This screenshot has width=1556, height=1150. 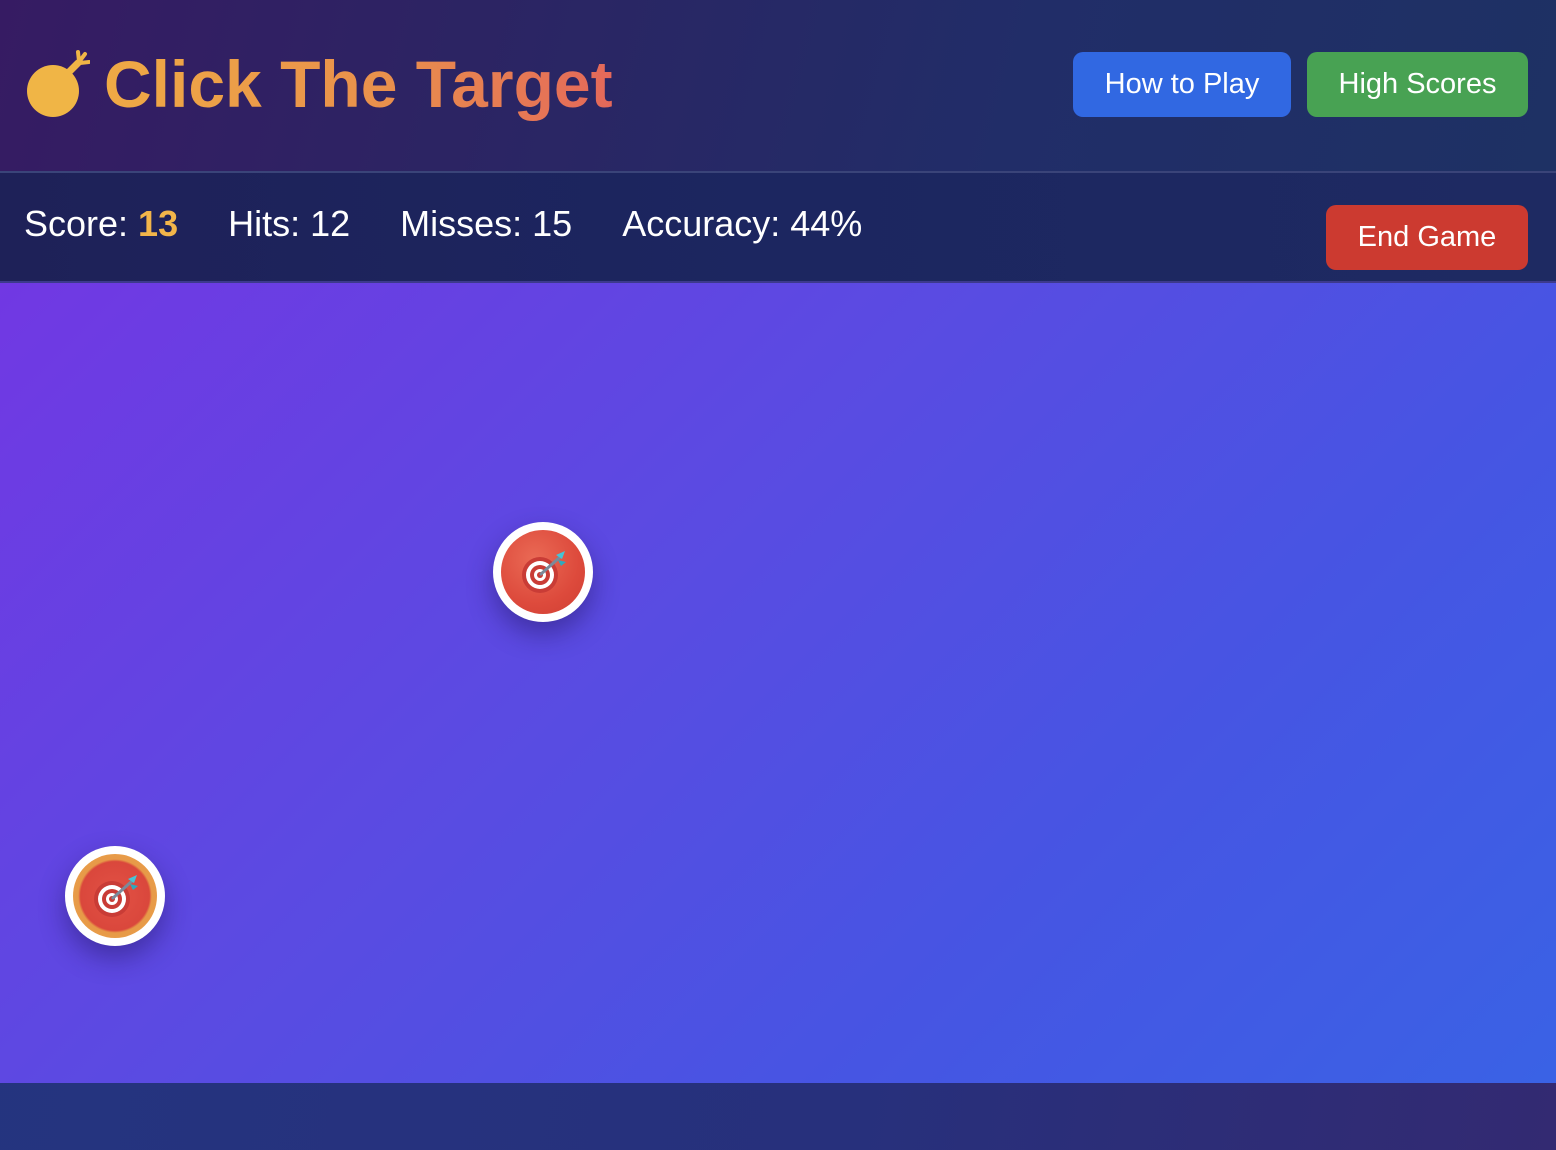 I want to click on game-title: Click The Target, so click(x=358, y=84).